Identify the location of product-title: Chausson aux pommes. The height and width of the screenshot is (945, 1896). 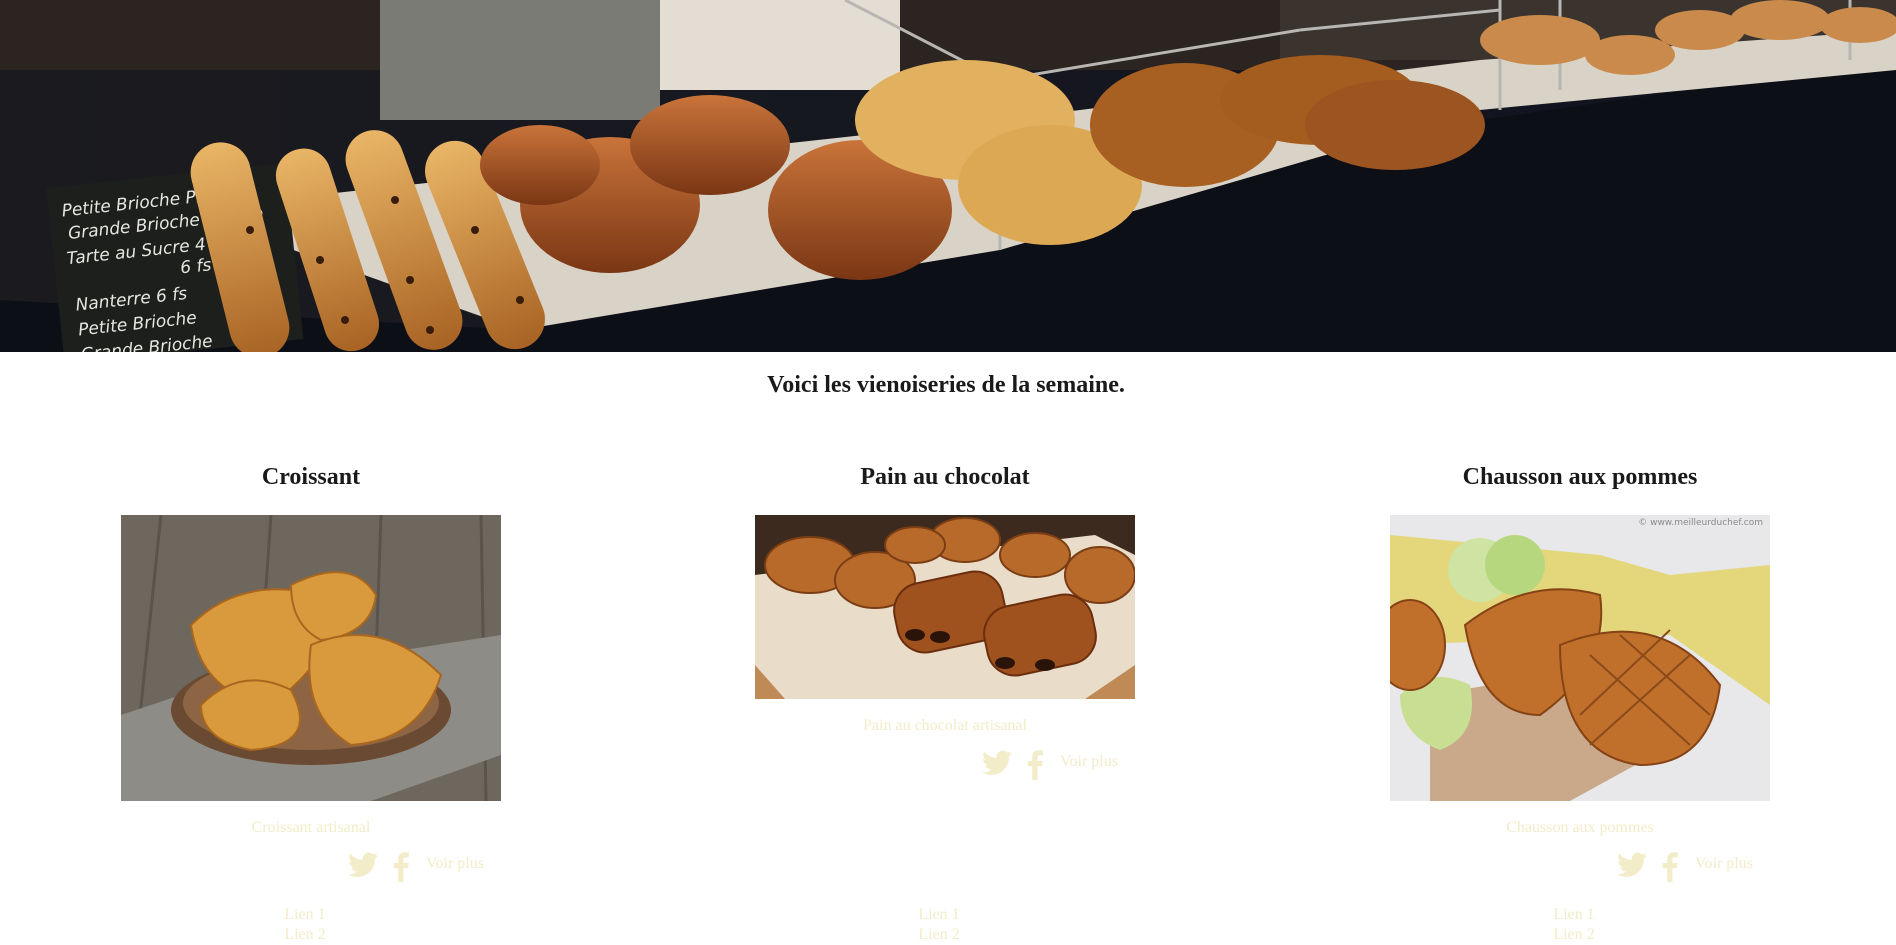
(1580, 477).